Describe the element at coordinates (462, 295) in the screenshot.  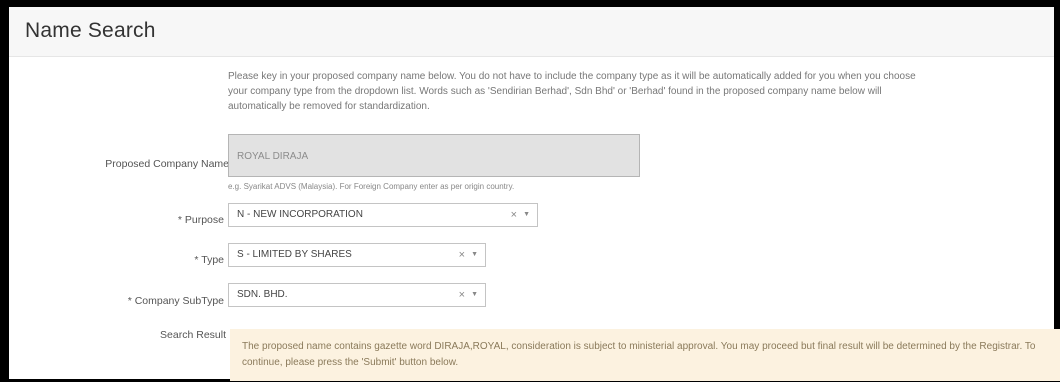
I see `subtype-clear-icon: ×` at that location.